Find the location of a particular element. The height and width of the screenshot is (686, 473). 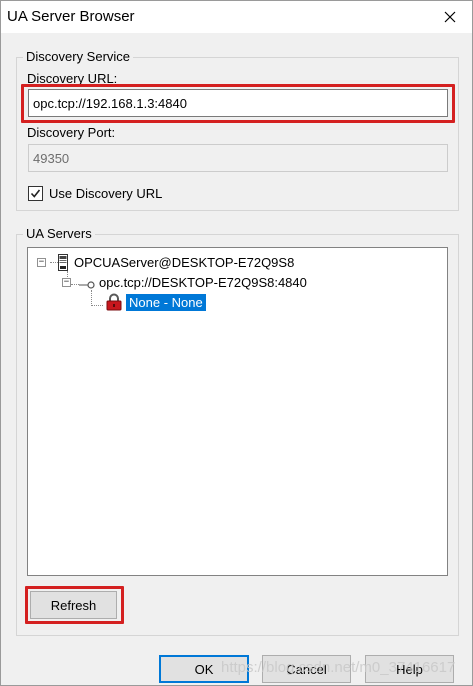

endpoint-icon is located at coordinates (87, 283).